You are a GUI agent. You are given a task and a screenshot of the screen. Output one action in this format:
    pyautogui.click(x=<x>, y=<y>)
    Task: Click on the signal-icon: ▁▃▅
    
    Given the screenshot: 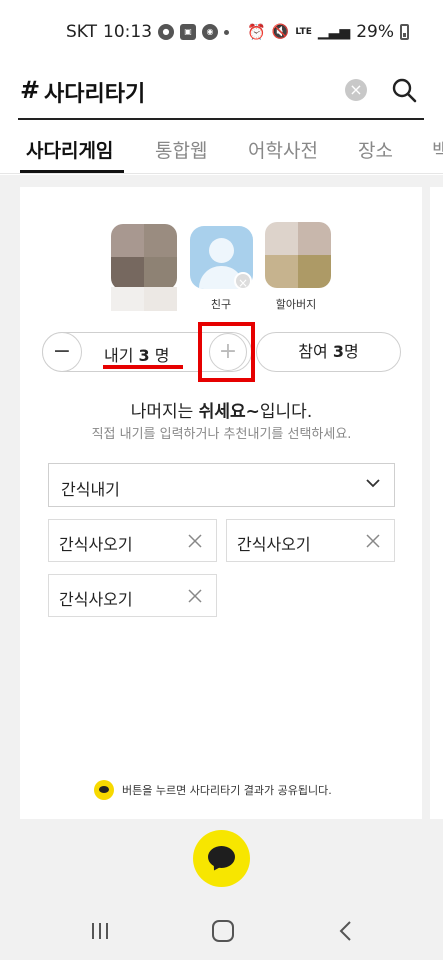 What is the action you would take?
    pyautogui.click(x=334, y=32)
    